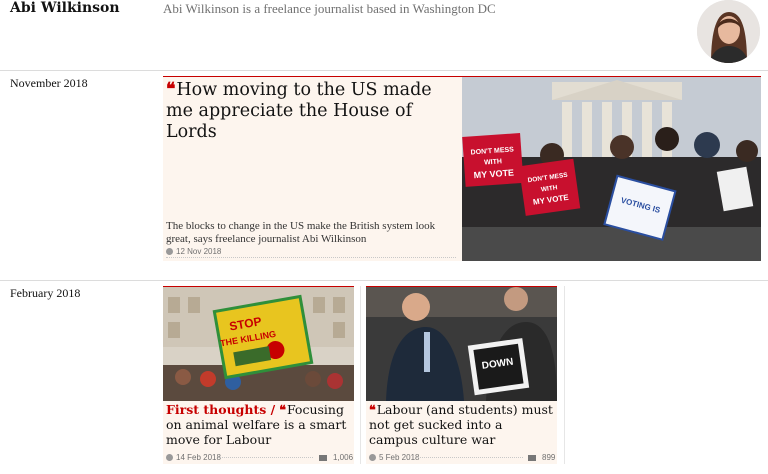 The width and height of the screenshot is (768, 474). Describe the element at coordinates (258, 344) in the screenshot. I see `article-image: STOP THE KILLING` at that location.